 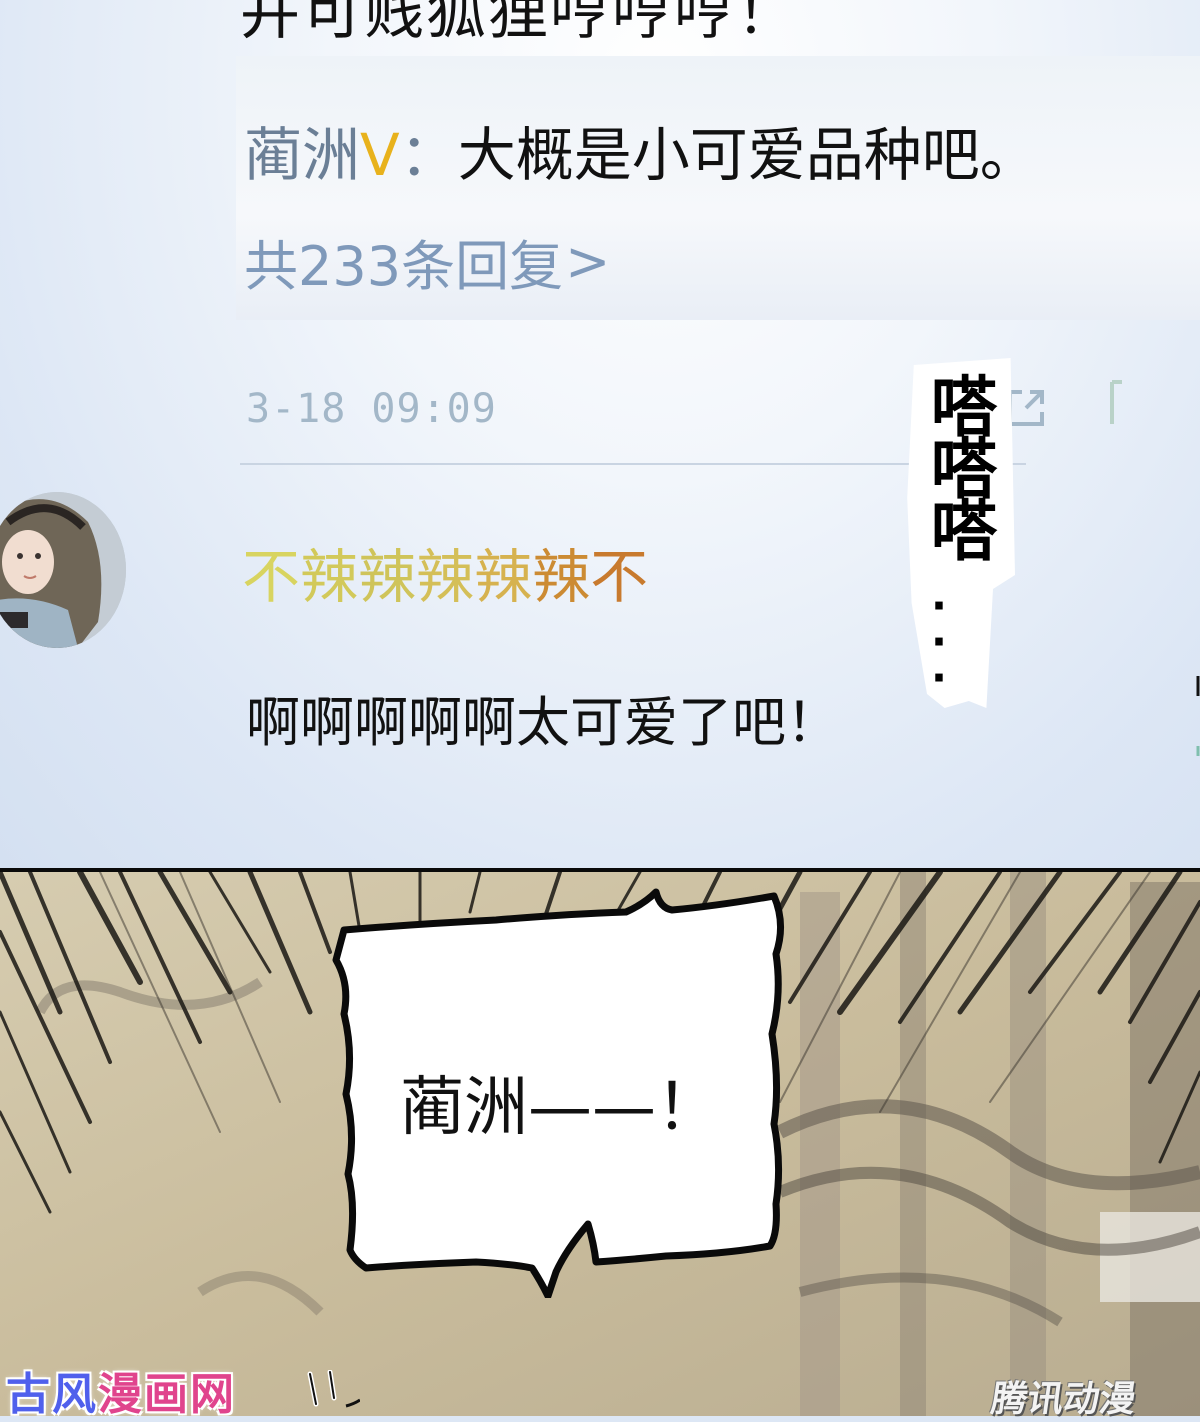 I want to click on like-icon, so click(x=1116, y=403).